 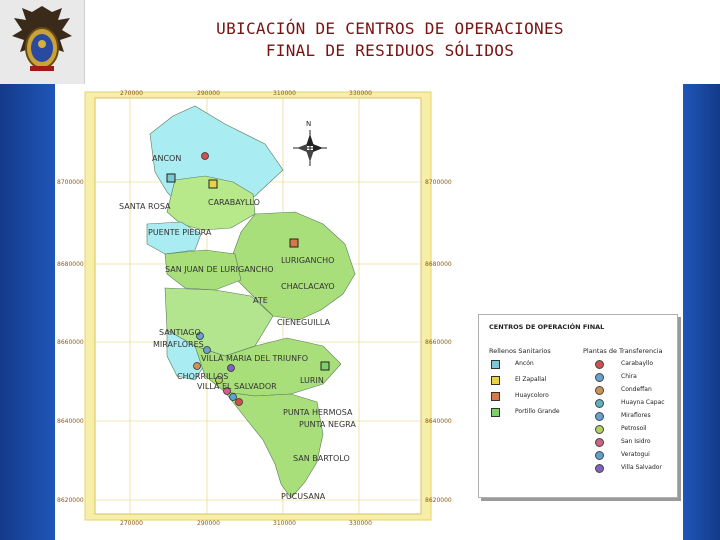 What do you see at coordinates (308, 260) in the screenshot?
I see `district-label: LURIGANCHO` at bounding box center [308, 260].